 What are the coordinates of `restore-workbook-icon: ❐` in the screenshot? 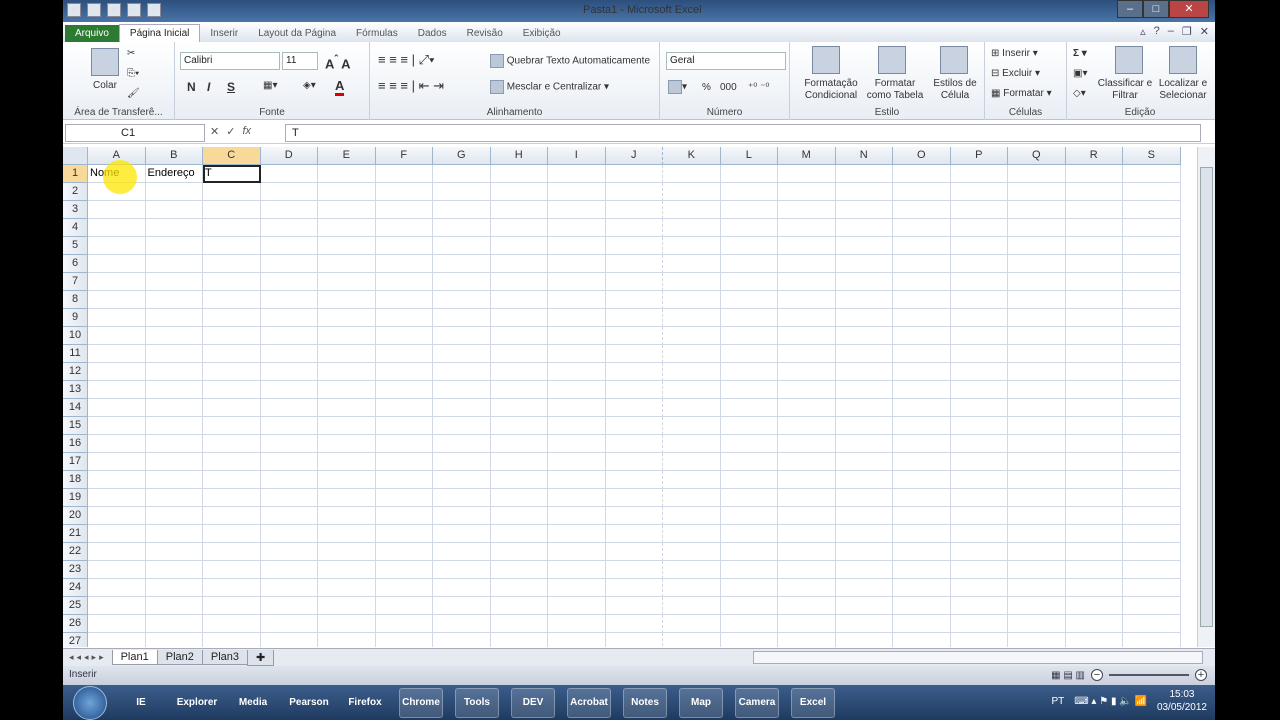 It's located at (1187, 31).